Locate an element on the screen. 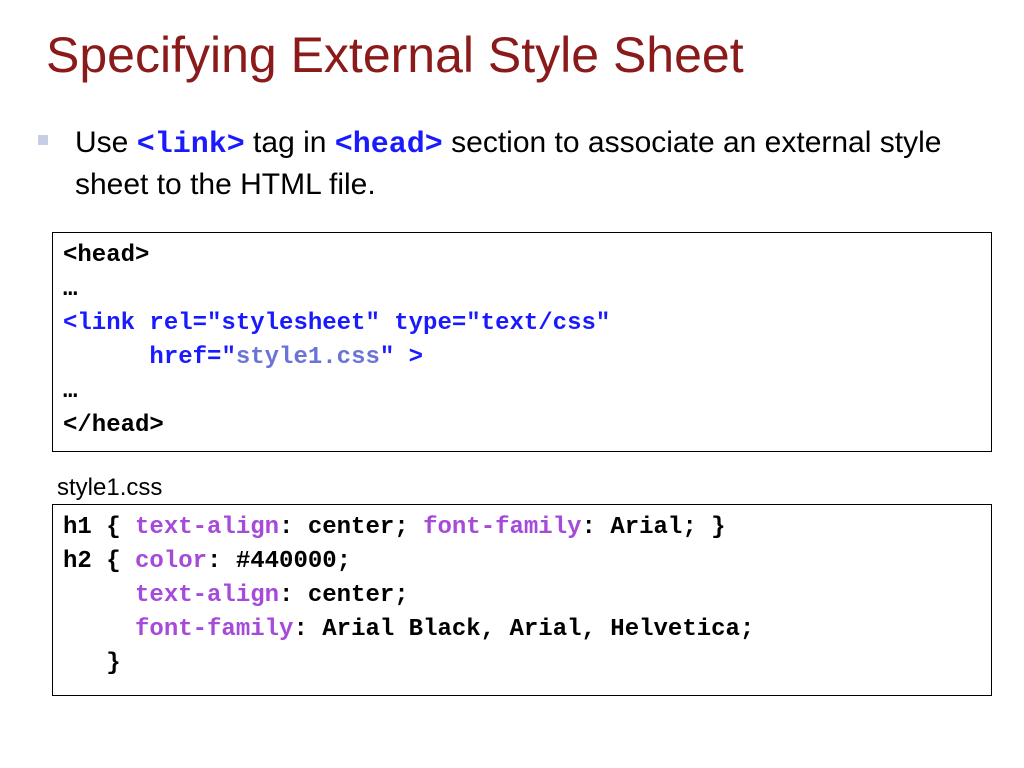 The height and width of the screenshot is (768, 1024). bullet-prefix: Use is located at coordinates (106, 142).